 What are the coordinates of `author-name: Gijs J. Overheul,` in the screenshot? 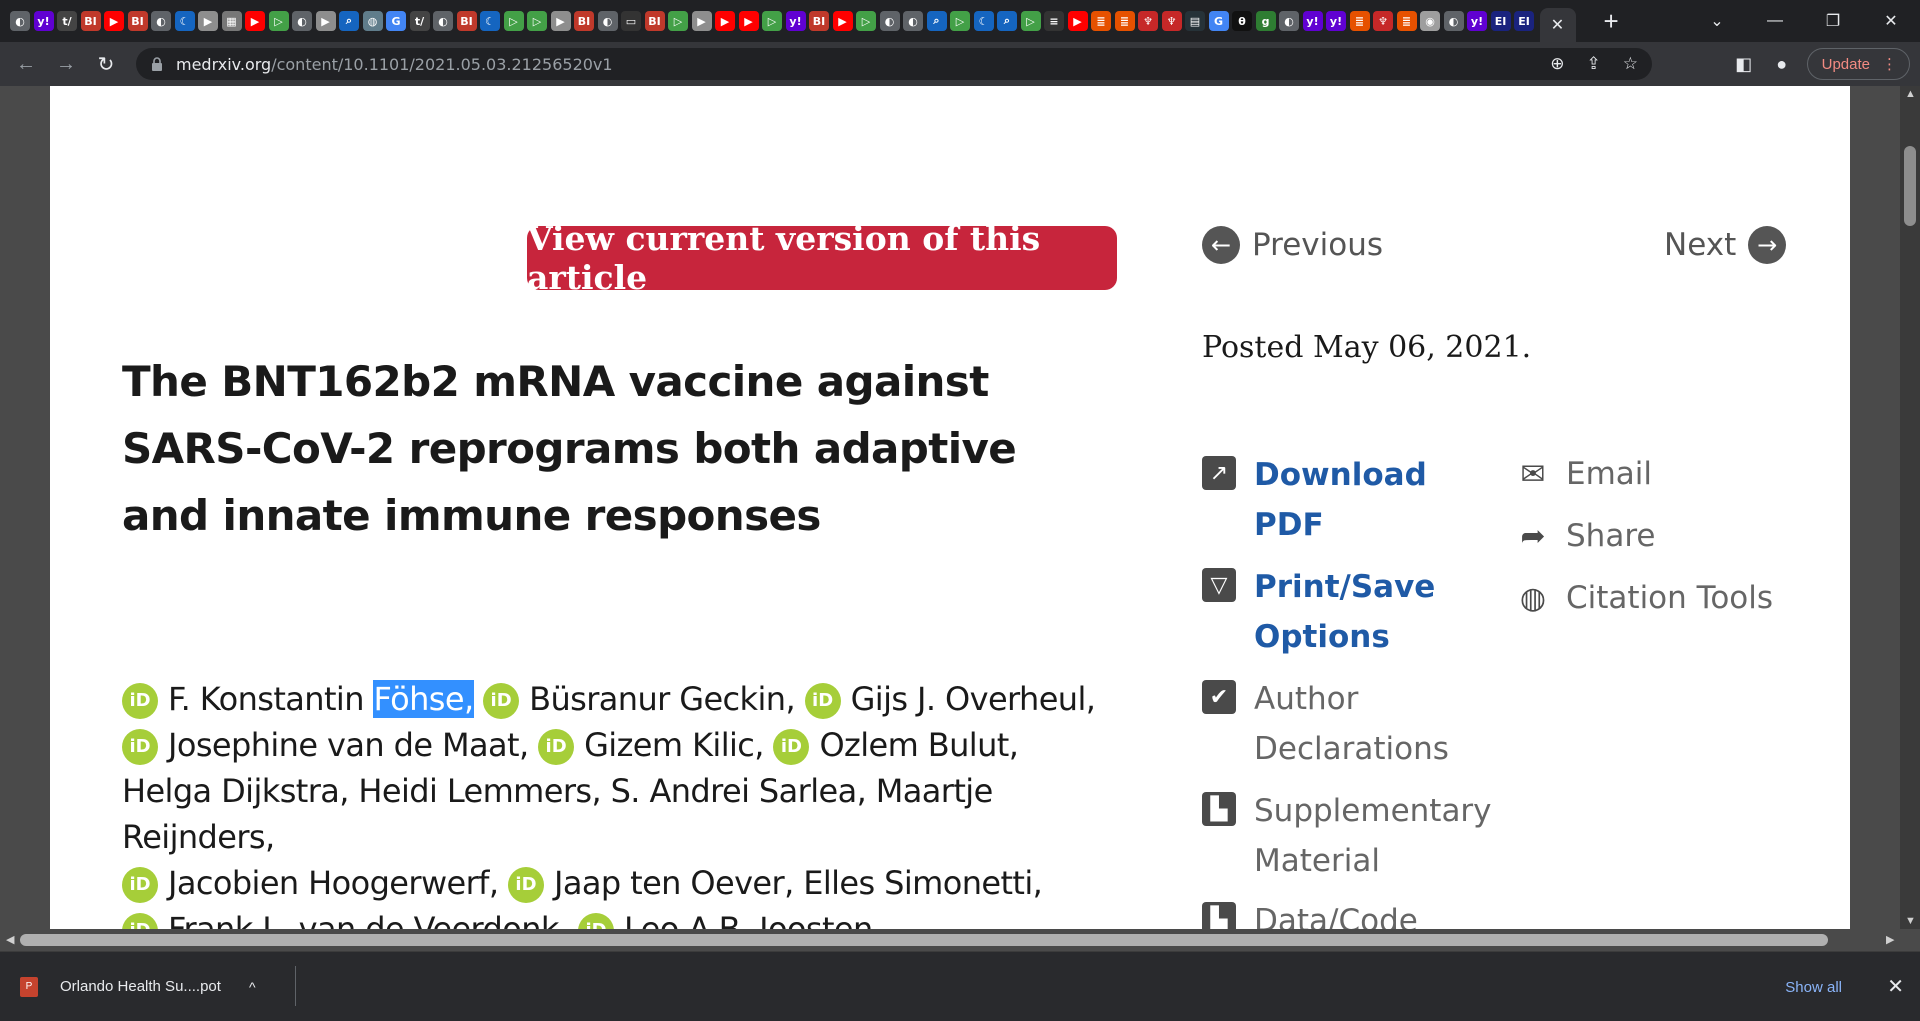 It's located at (973, 699).